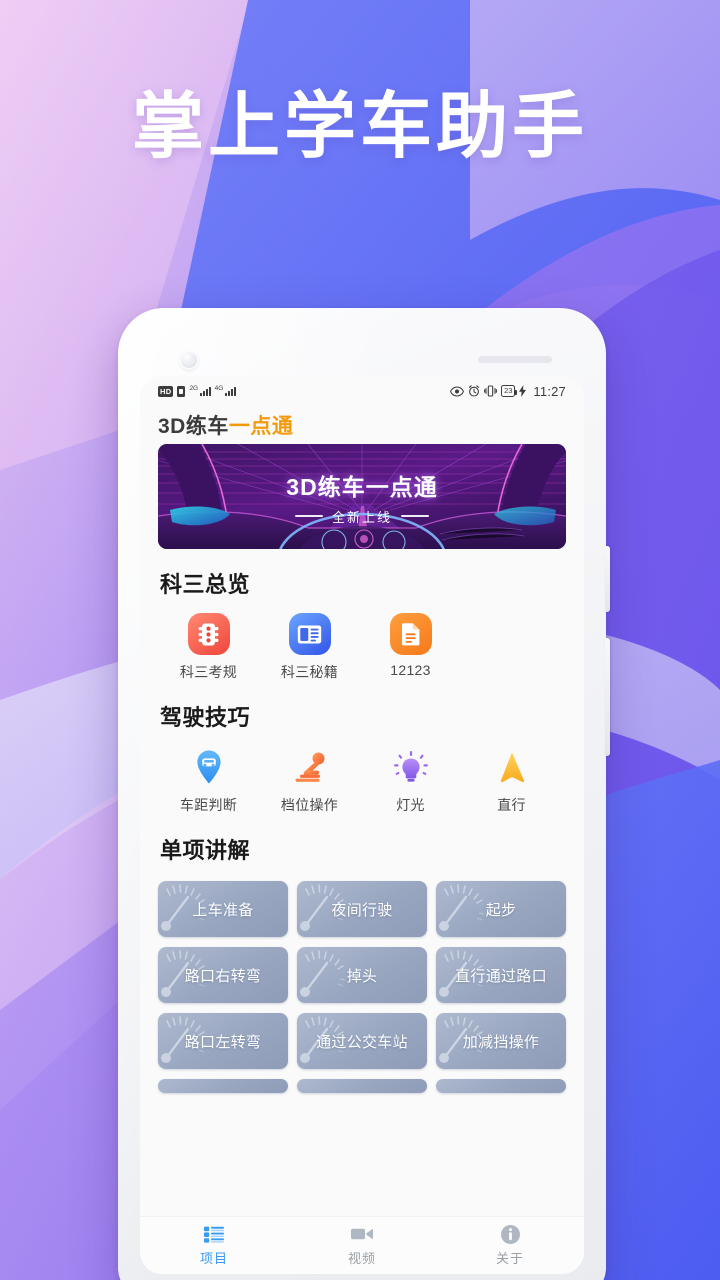 The height and width of the screenshot is (1280, 720). Describe the element at coordinates (362, 425) in the screenshot. I see `app-header: 3D练车一点通` at that location.